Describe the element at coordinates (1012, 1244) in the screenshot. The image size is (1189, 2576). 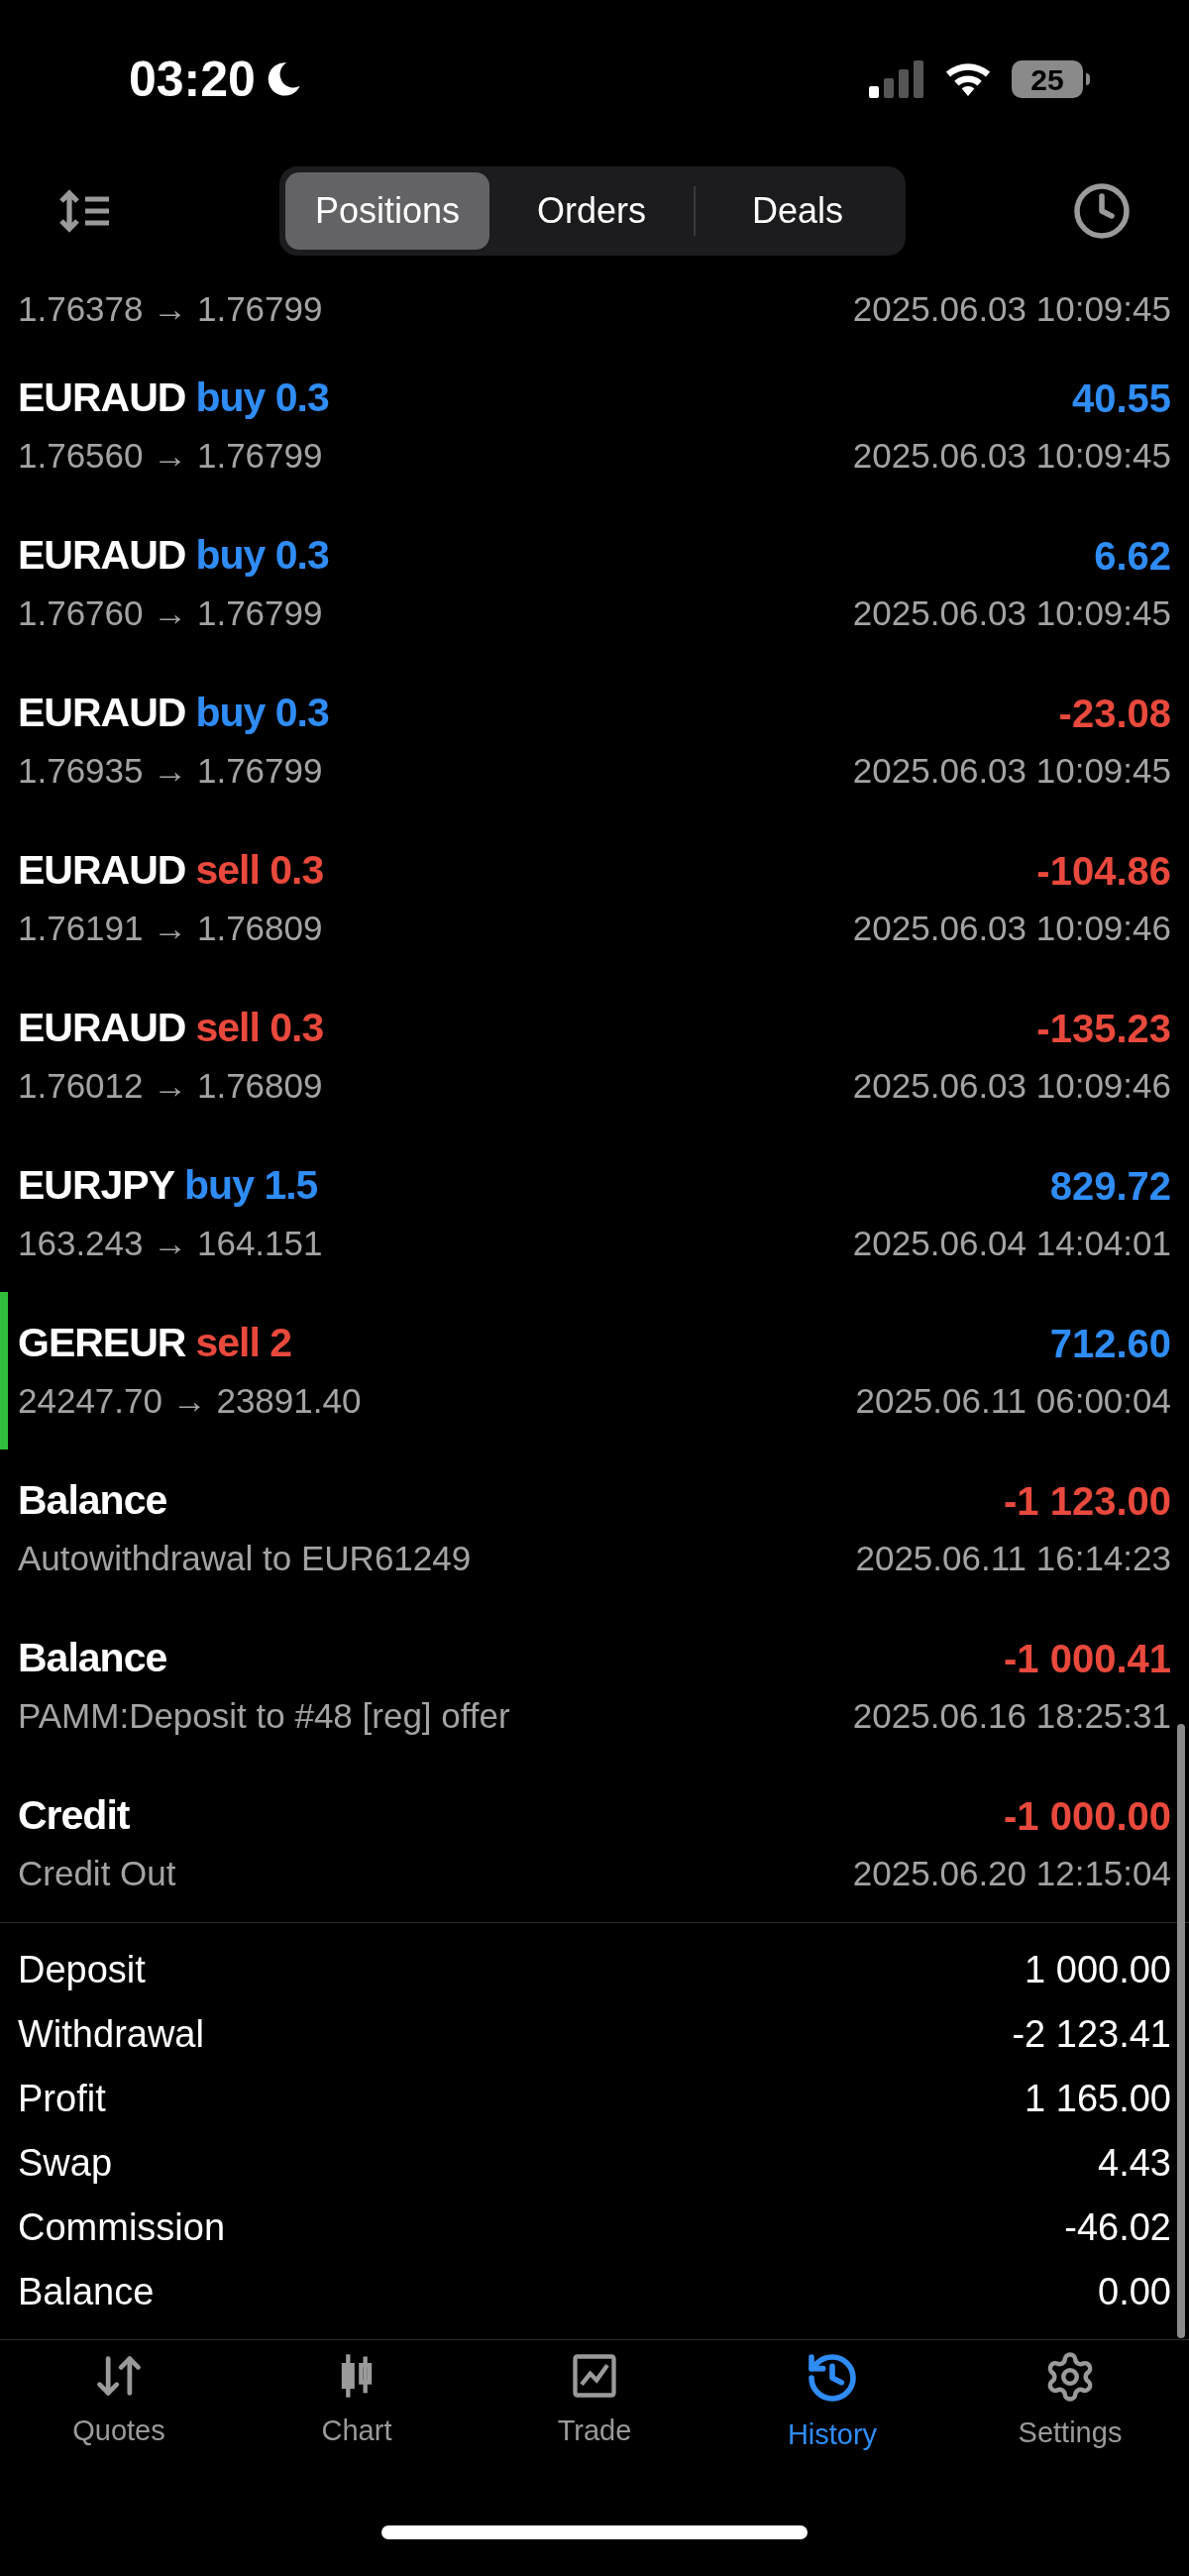
I see `time-text: 2025.06.04 14:04:01` at that location.